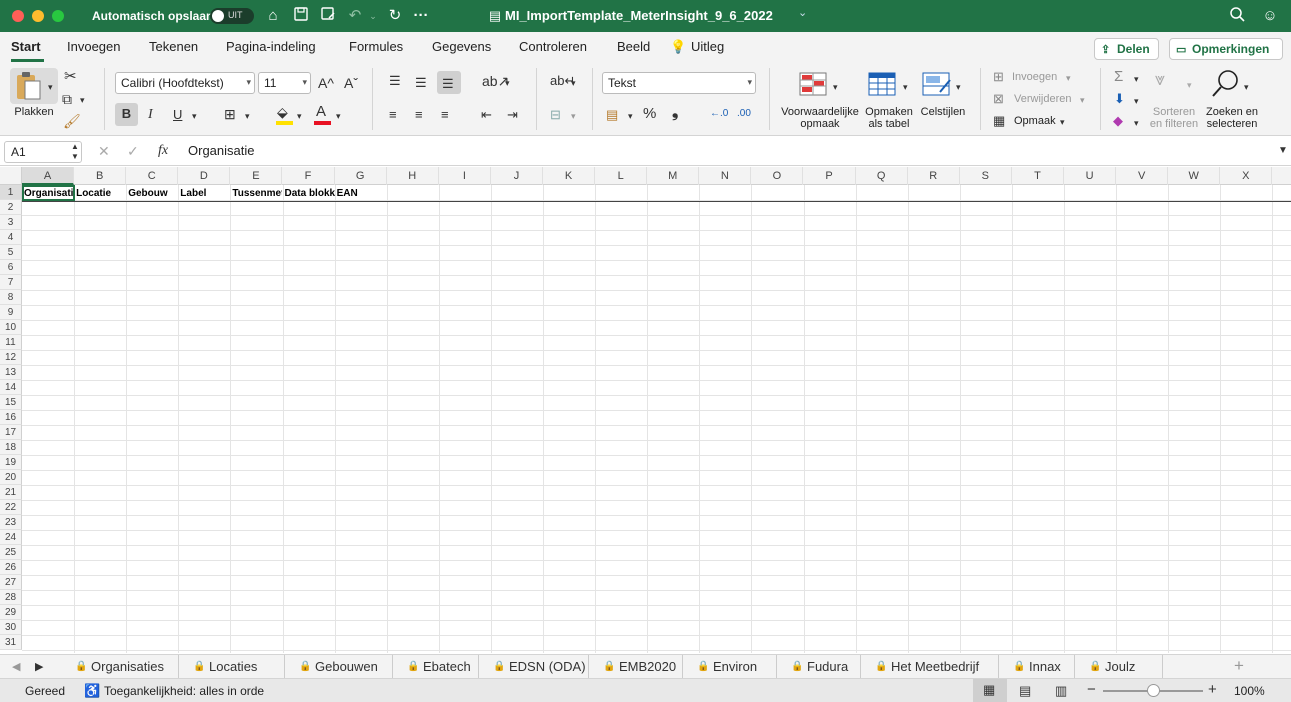 The width and height of the screenshot is (1291, 702). What do you see at coordinates (11, 642) in the screenshot?
I see `row-header-31: 31` at bounding box center [11, 642].